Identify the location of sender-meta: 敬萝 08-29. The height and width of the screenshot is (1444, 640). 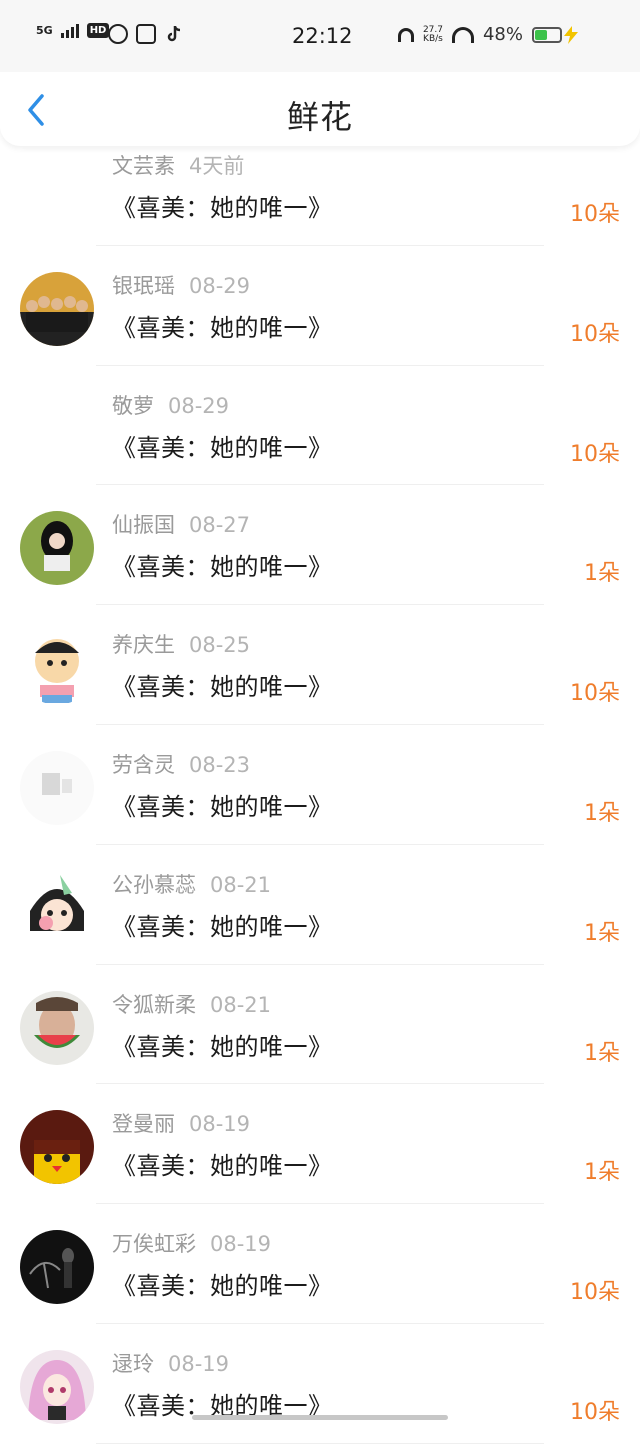
(170, 405).